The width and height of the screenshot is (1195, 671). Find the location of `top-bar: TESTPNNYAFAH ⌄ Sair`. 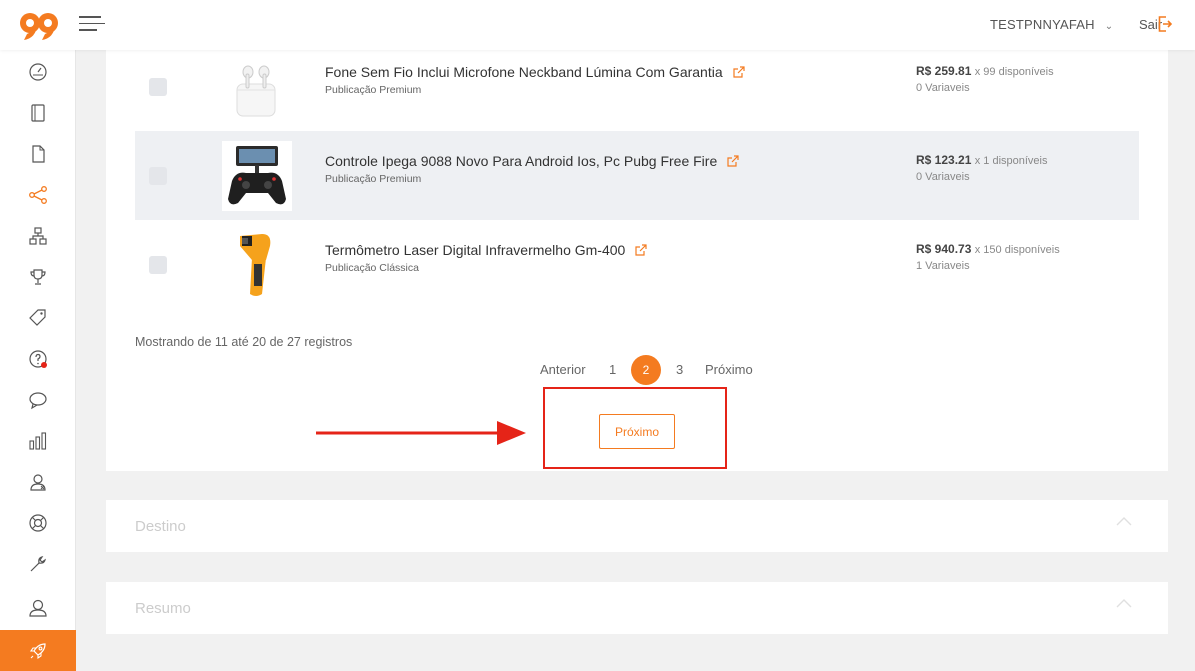

top-bar: TESTPNNYAFAH ⌄ Sair is located at coordinates (597, 25).